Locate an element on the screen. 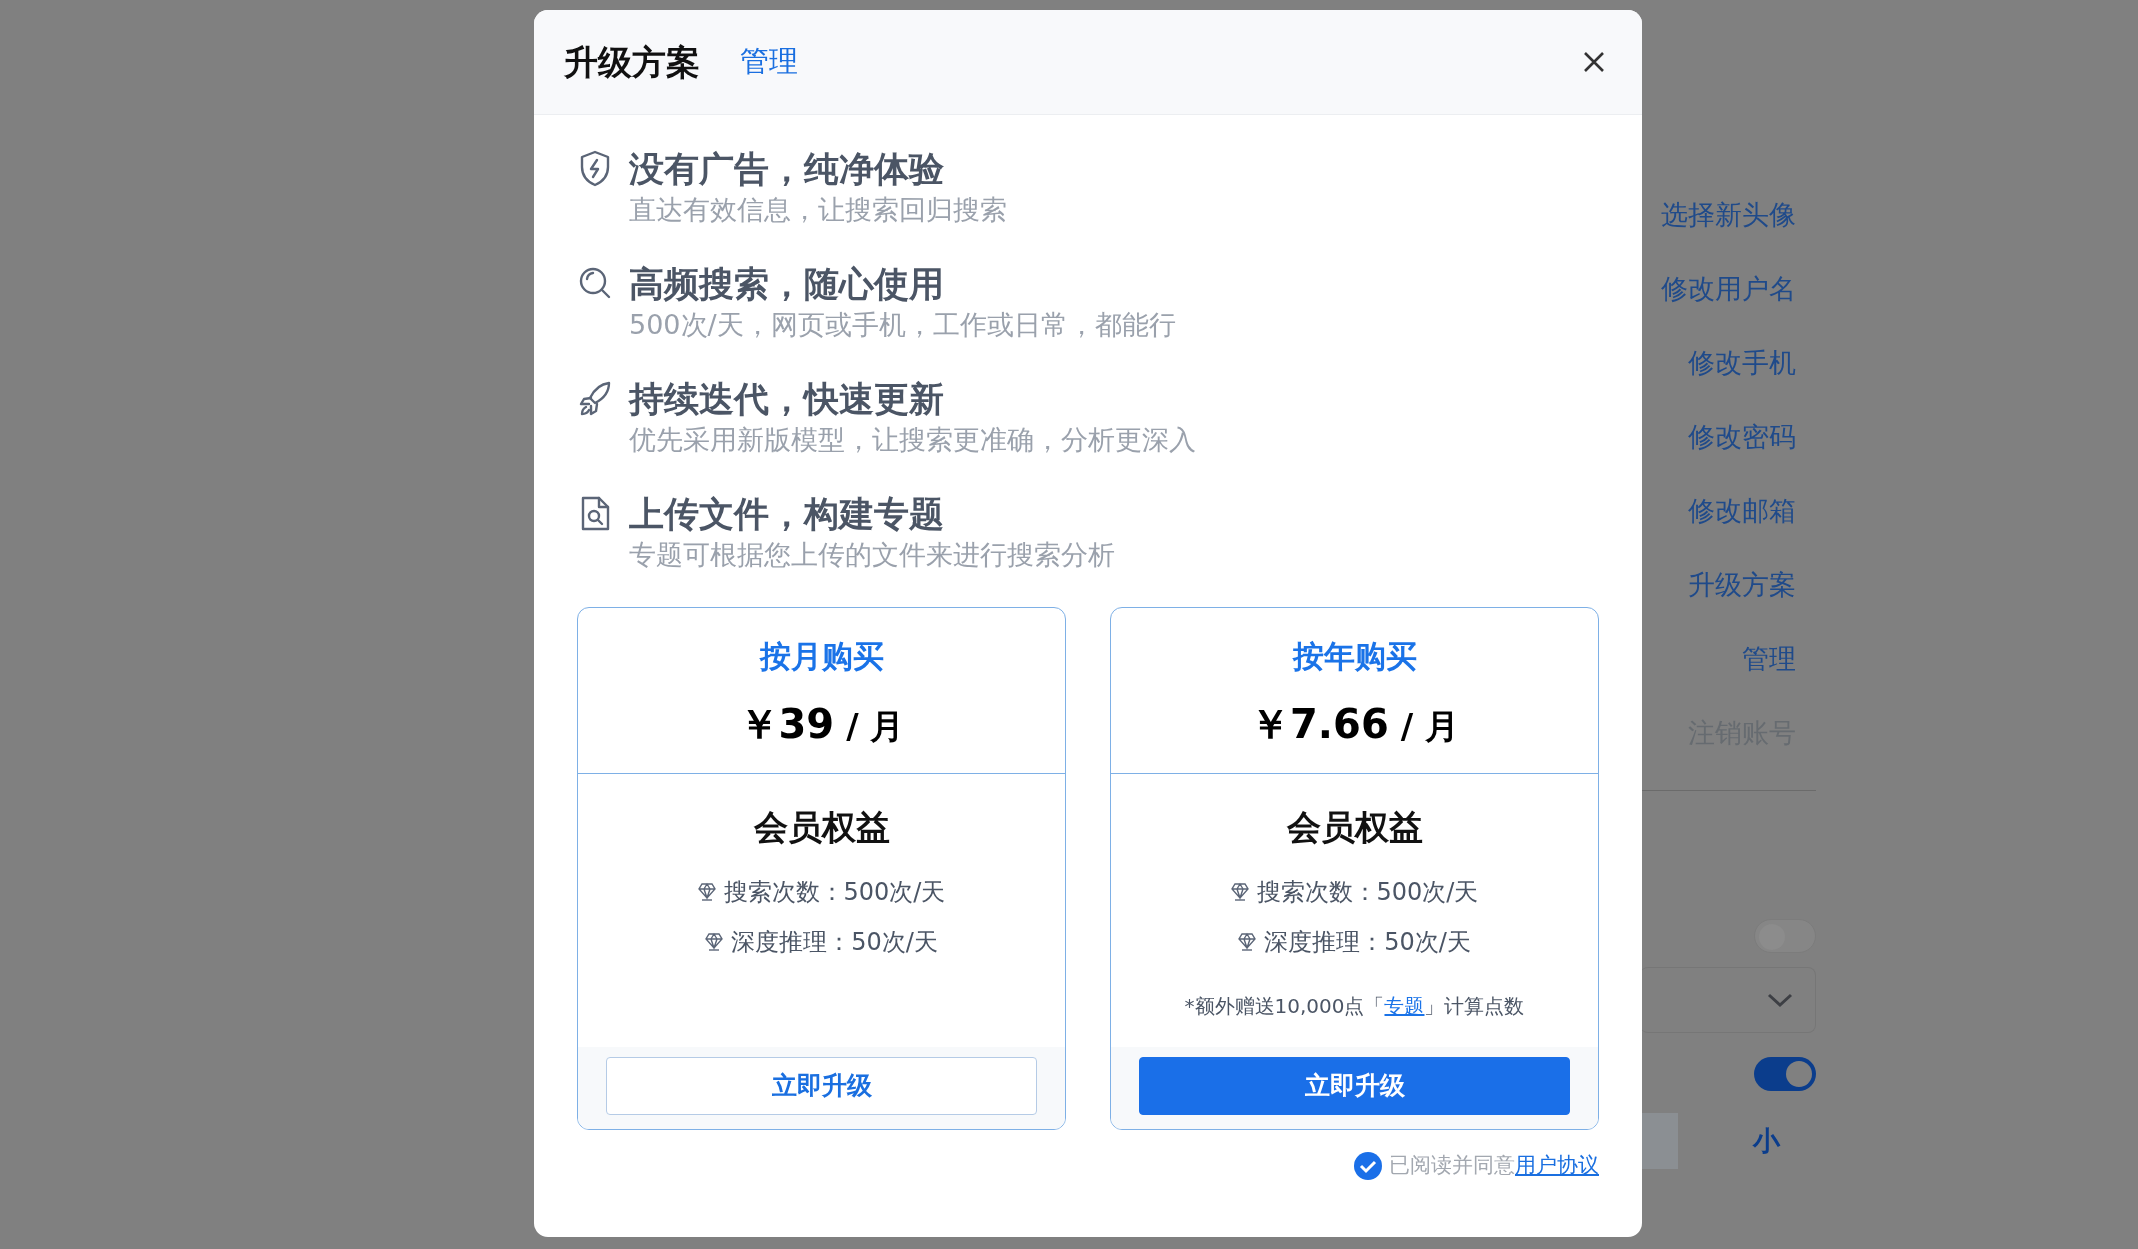  plan-name: 按年购买 is located at coordinates (1354, 656).